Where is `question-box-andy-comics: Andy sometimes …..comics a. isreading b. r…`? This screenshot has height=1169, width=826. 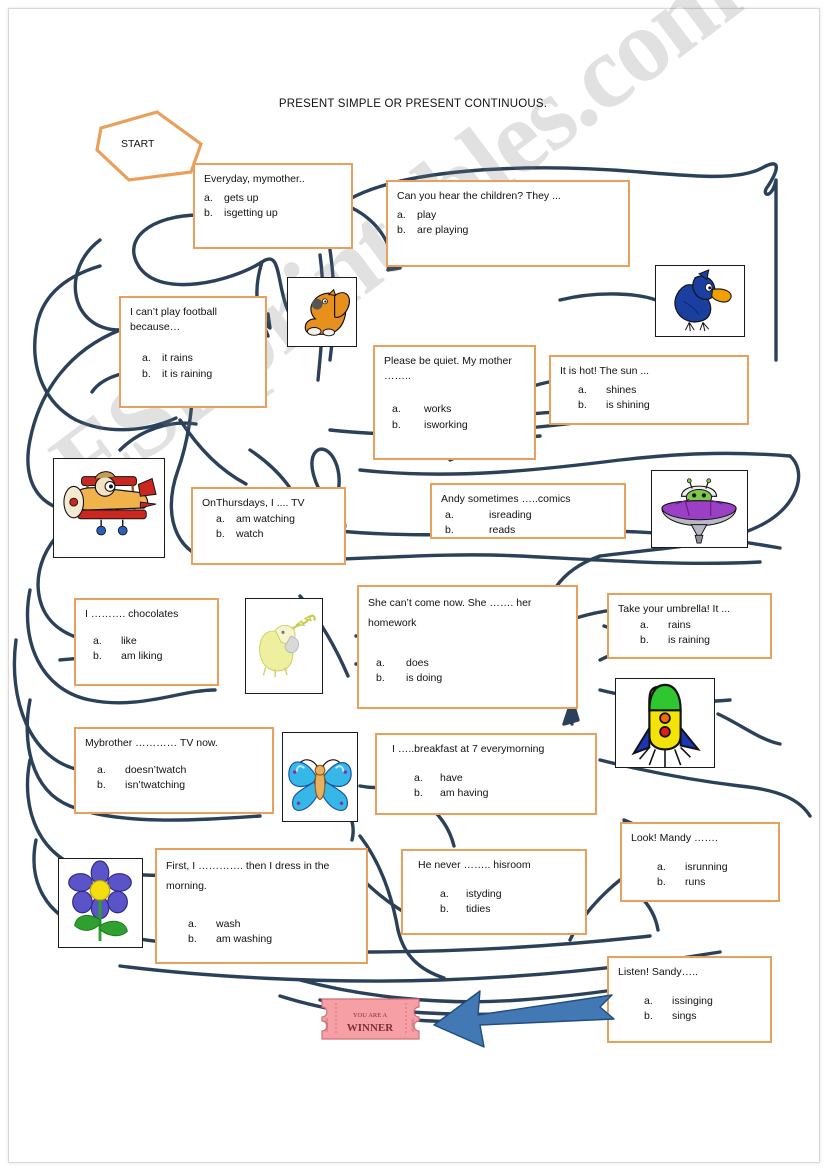 question-box-andy-comics: Andy sometimes …..comics a. isreading b. r… is located at coordinates (528, 511).